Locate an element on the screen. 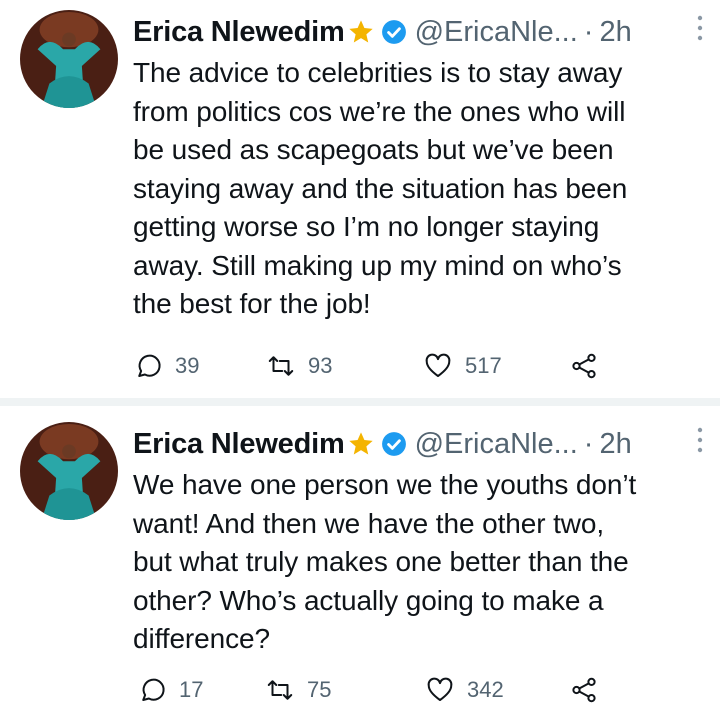  reply-count: 17 is located at coordinates (191, 689).